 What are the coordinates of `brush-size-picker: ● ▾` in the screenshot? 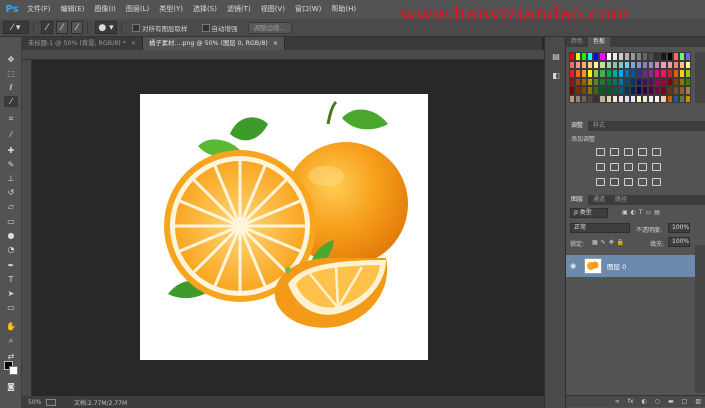 It's located at (106, 27).